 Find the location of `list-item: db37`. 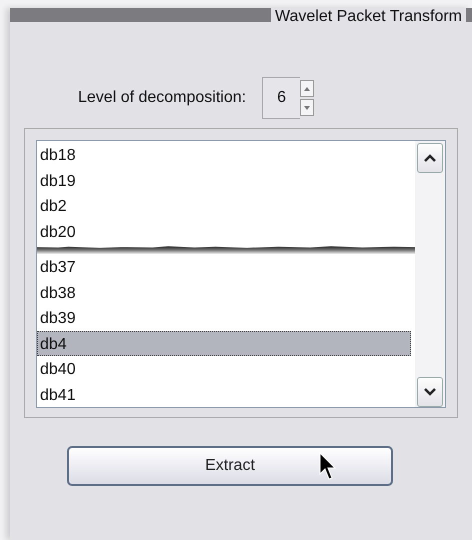

list-item: db37 is located at coordinates (226, 267).